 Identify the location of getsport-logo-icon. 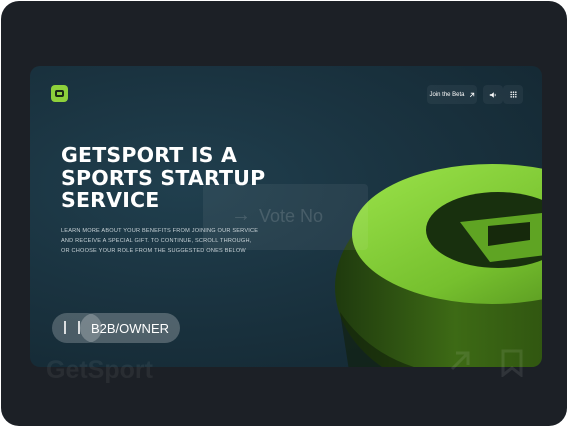
(59, 93).